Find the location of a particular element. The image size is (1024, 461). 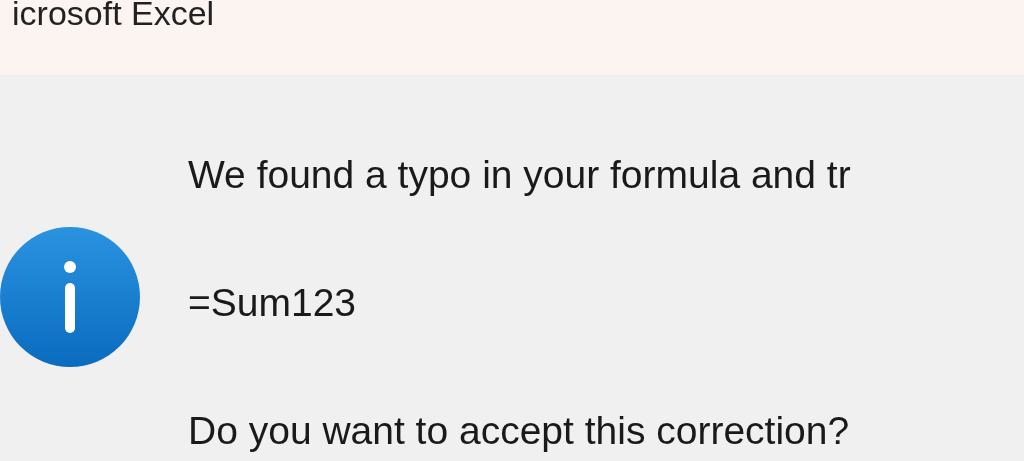

message-text: =Sum123 is located at coordinates (273, 303).